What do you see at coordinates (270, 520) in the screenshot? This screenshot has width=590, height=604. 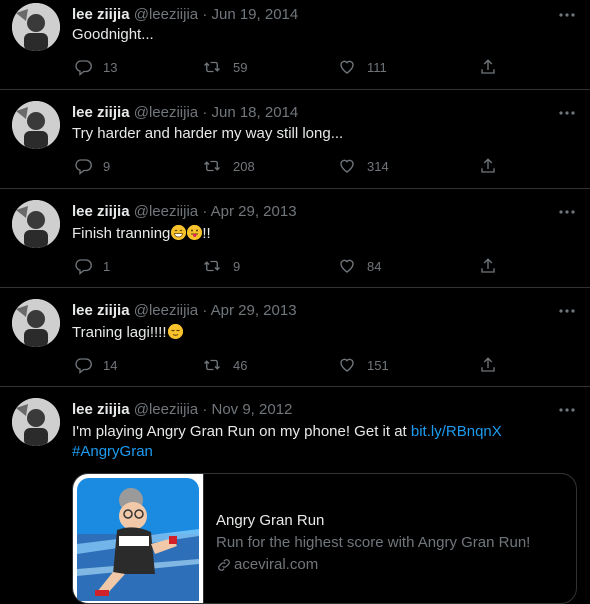 I see `card-title: Angry Gran Run` at bounding box center [270, 520].